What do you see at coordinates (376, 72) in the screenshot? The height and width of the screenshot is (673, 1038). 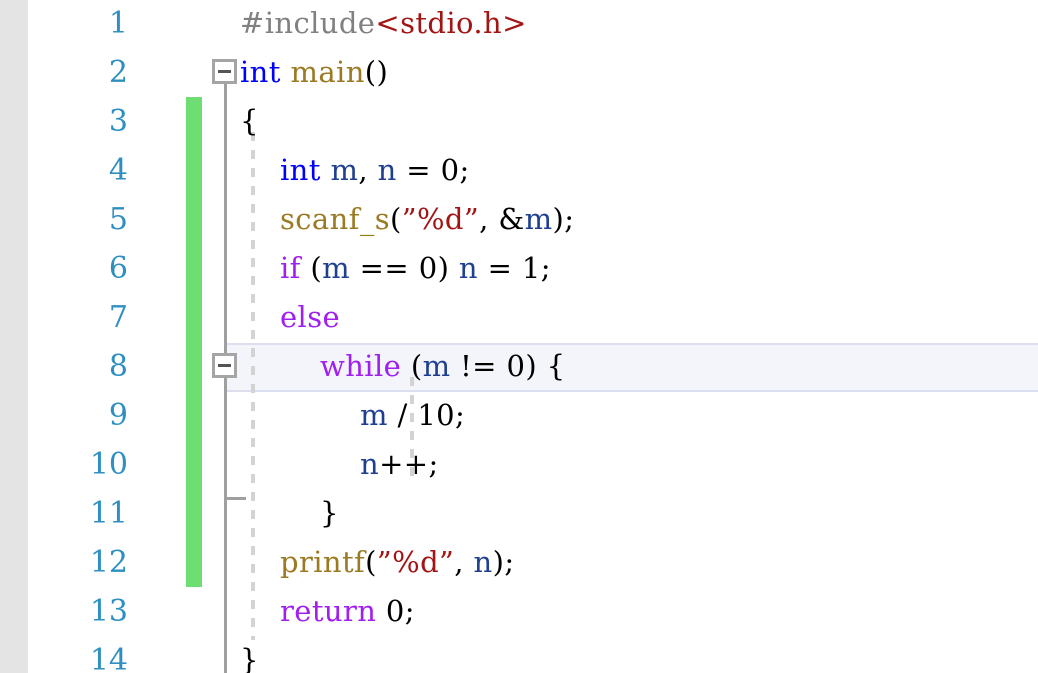 I see `token-plain: ()` at bounding box center [376, 72].